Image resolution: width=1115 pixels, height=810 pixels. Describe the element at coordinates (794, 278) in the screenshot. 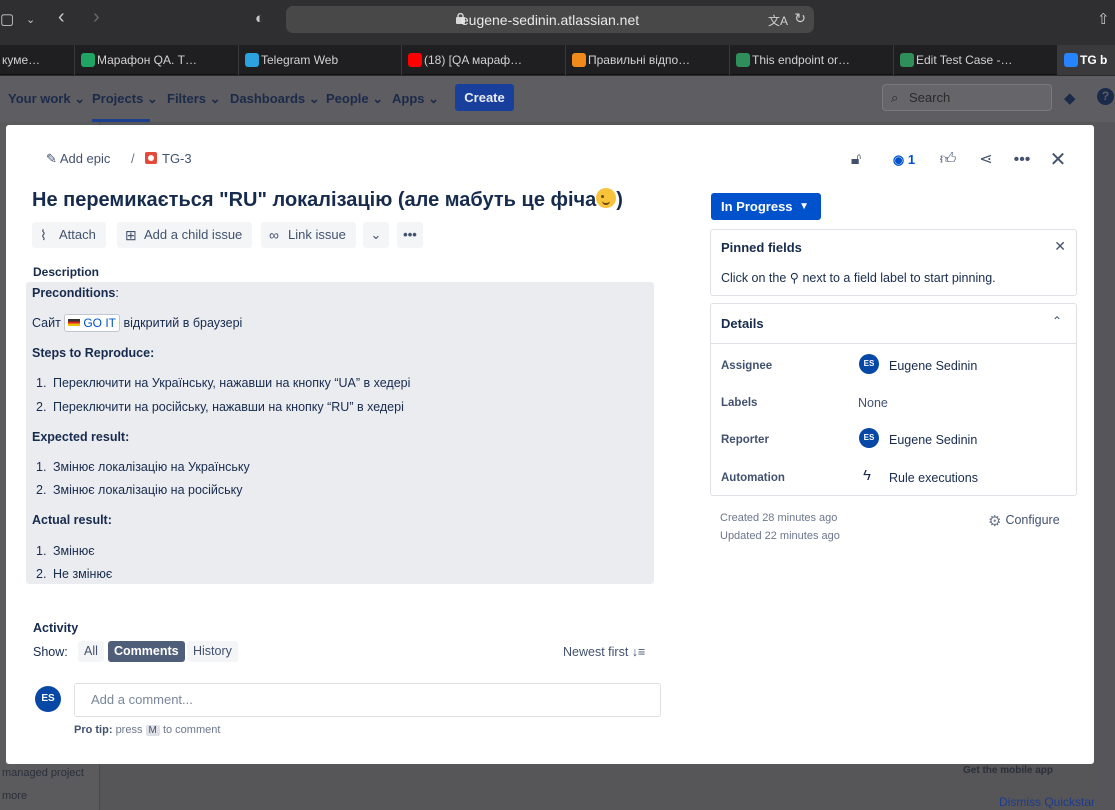

I see `pin-icon: ⚲` at that location.